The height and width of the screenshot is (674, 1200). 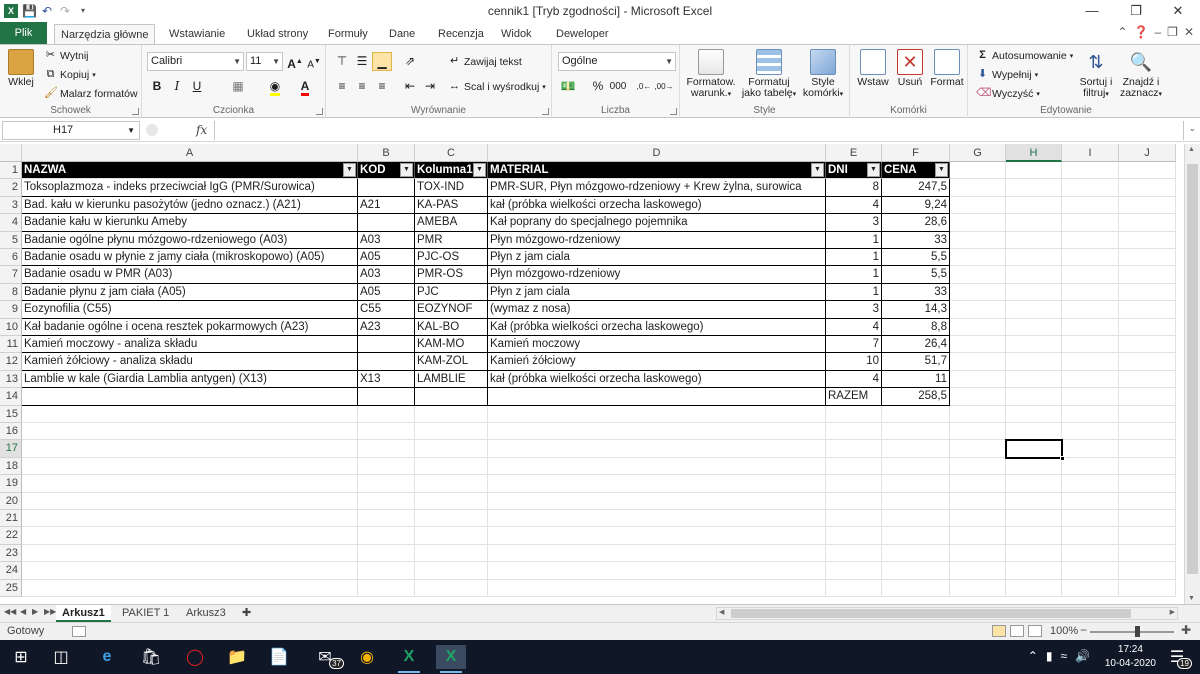 I want to click on cell-d18, so click(x=657, y=466).